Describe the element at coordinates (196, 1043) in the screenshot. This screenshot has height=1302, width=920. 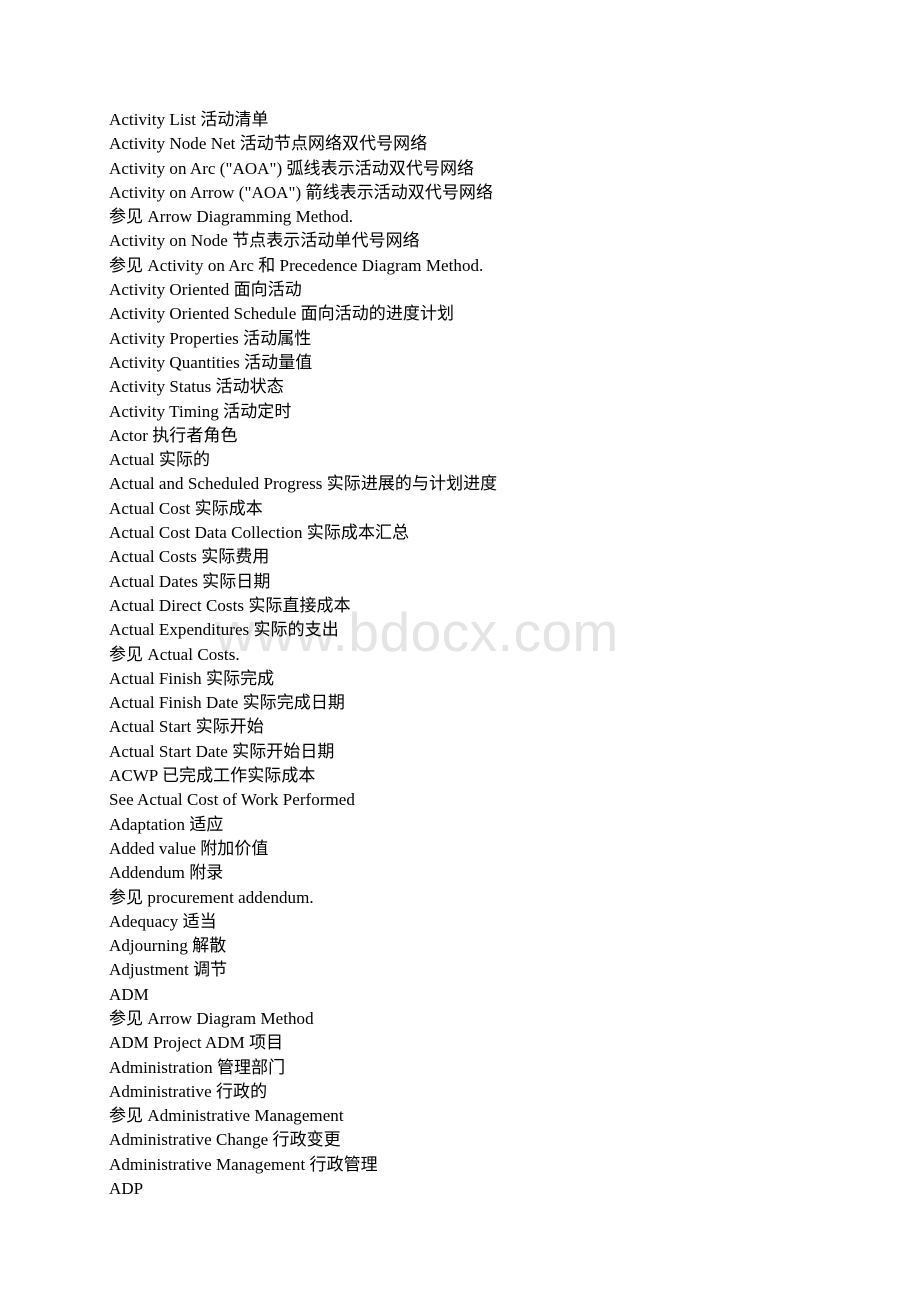
I see `glossary-entry: ADM Project ADM 项目` at that location.